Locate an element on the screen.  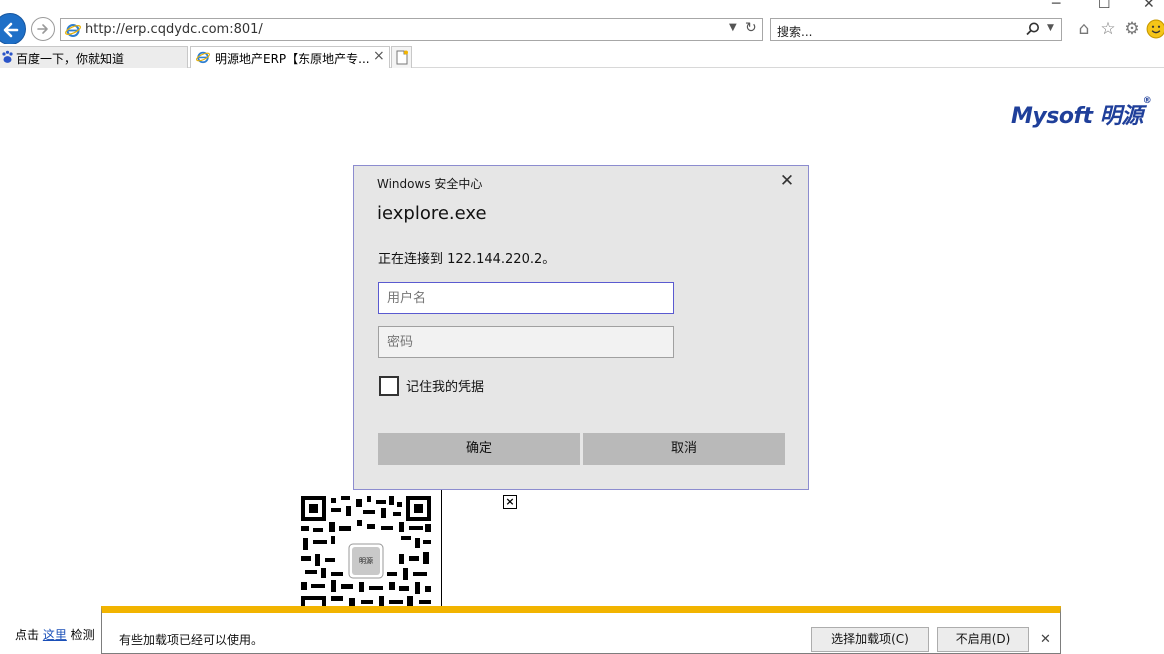
tab-baidu: 百度一下，你就知道 is located at coordinates (94, 57).